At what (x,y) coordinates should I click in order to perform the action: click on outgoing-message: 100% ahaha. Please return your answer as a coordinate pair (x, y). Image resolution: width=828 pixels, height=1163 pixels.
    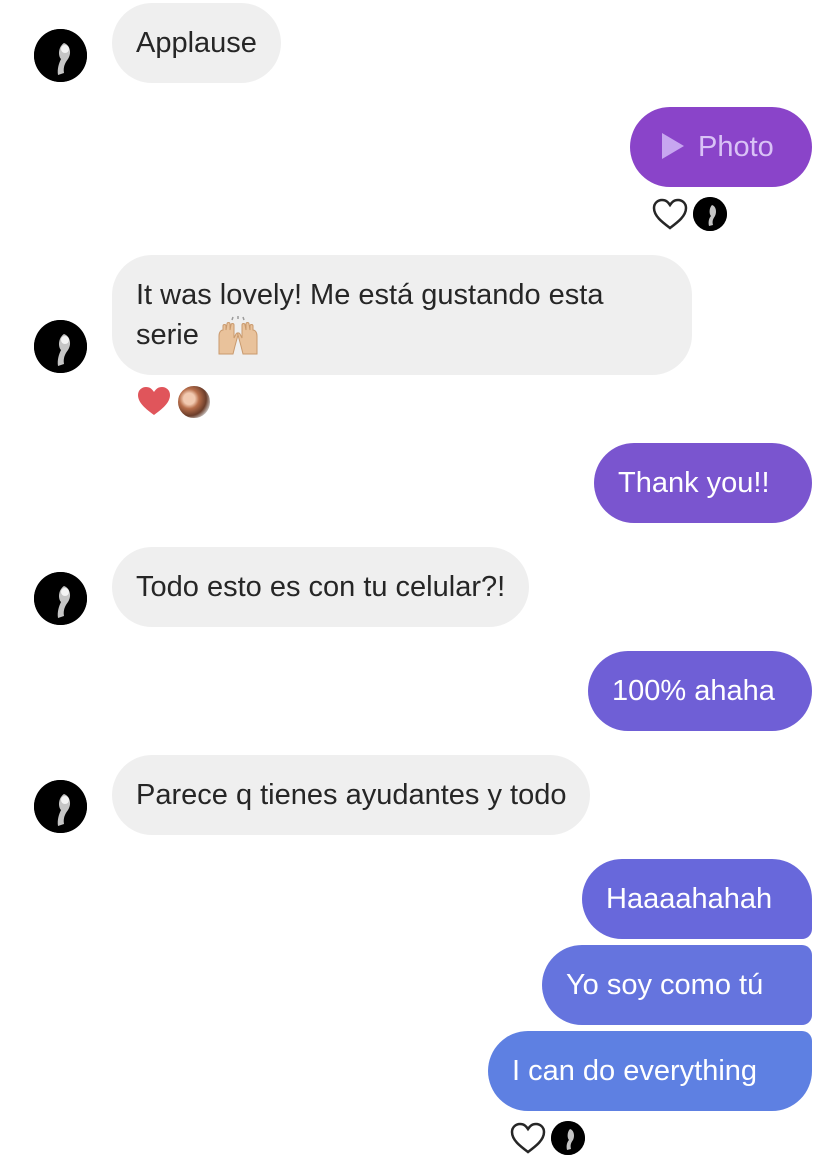
    Looking at the image, I should click on (700, 691).